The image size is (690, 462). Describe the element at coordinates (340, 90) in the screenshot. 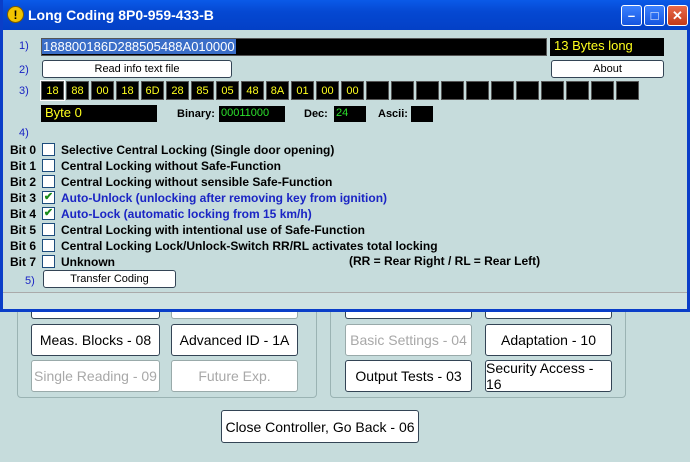

I see `byte-grid: 18 88 00 18 6D 28 85 05 48 8A 01 00 00` at that location.